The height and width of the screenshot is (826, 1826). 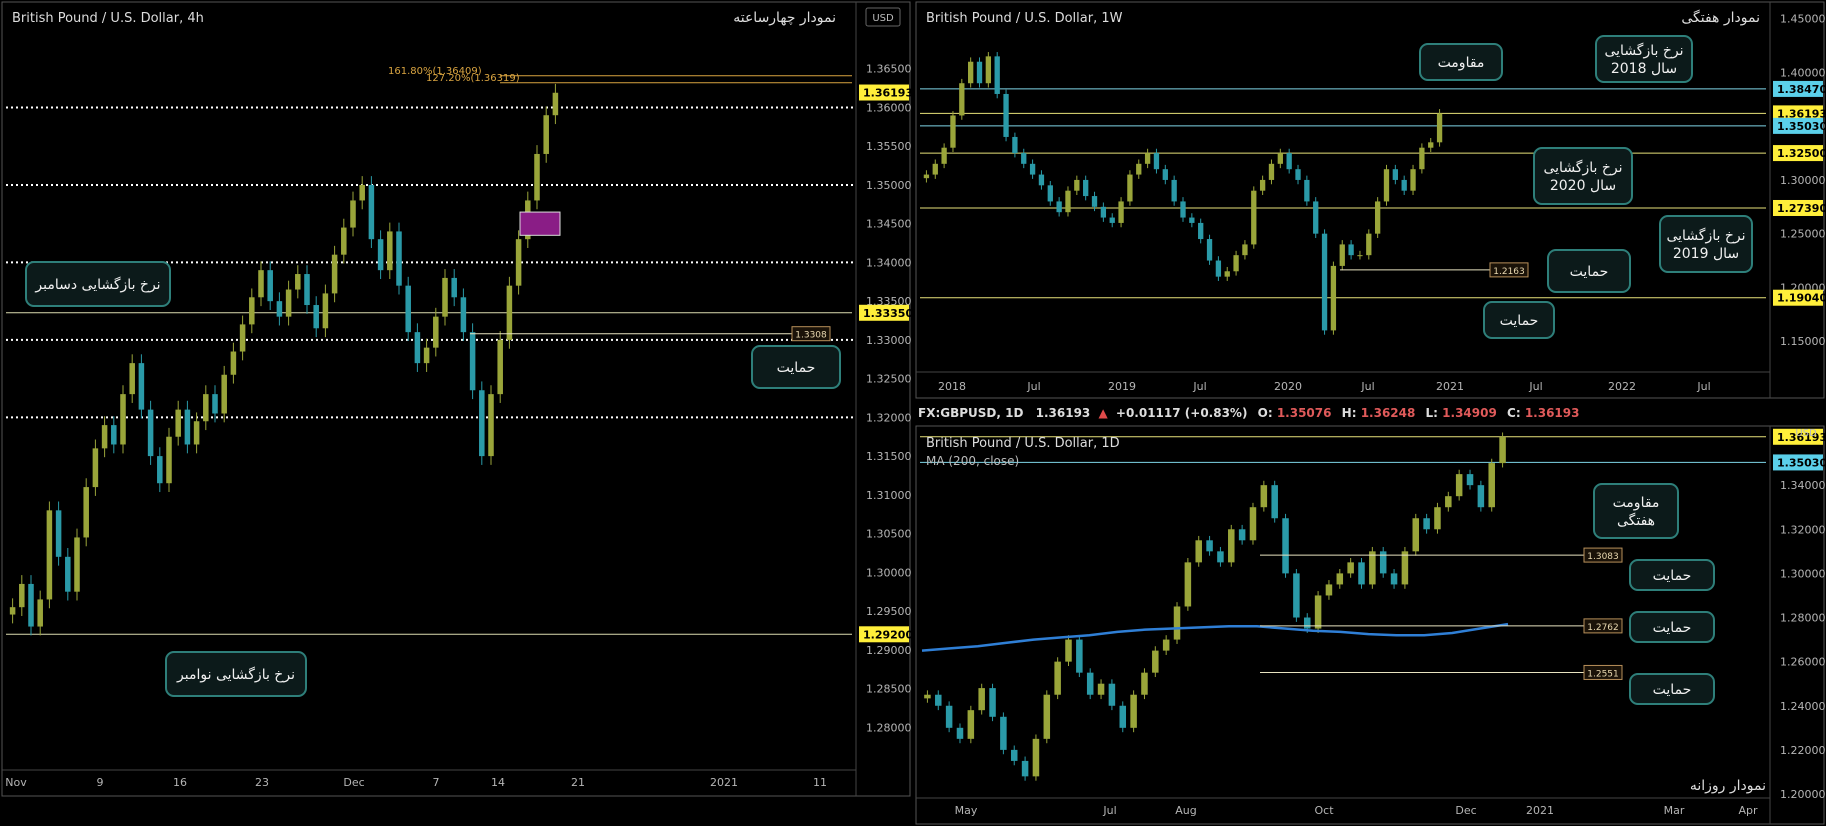 I want to click on weekly-persian-title: نمودار هفتگی, so click(x=1720, y=17).